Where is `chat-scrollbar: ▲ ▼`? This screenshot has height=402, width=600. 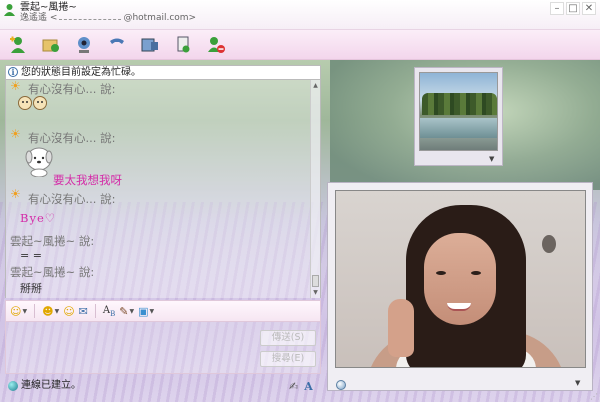 chat-scrollbar: ▲ ▼ is located at coordinates (315, 189).